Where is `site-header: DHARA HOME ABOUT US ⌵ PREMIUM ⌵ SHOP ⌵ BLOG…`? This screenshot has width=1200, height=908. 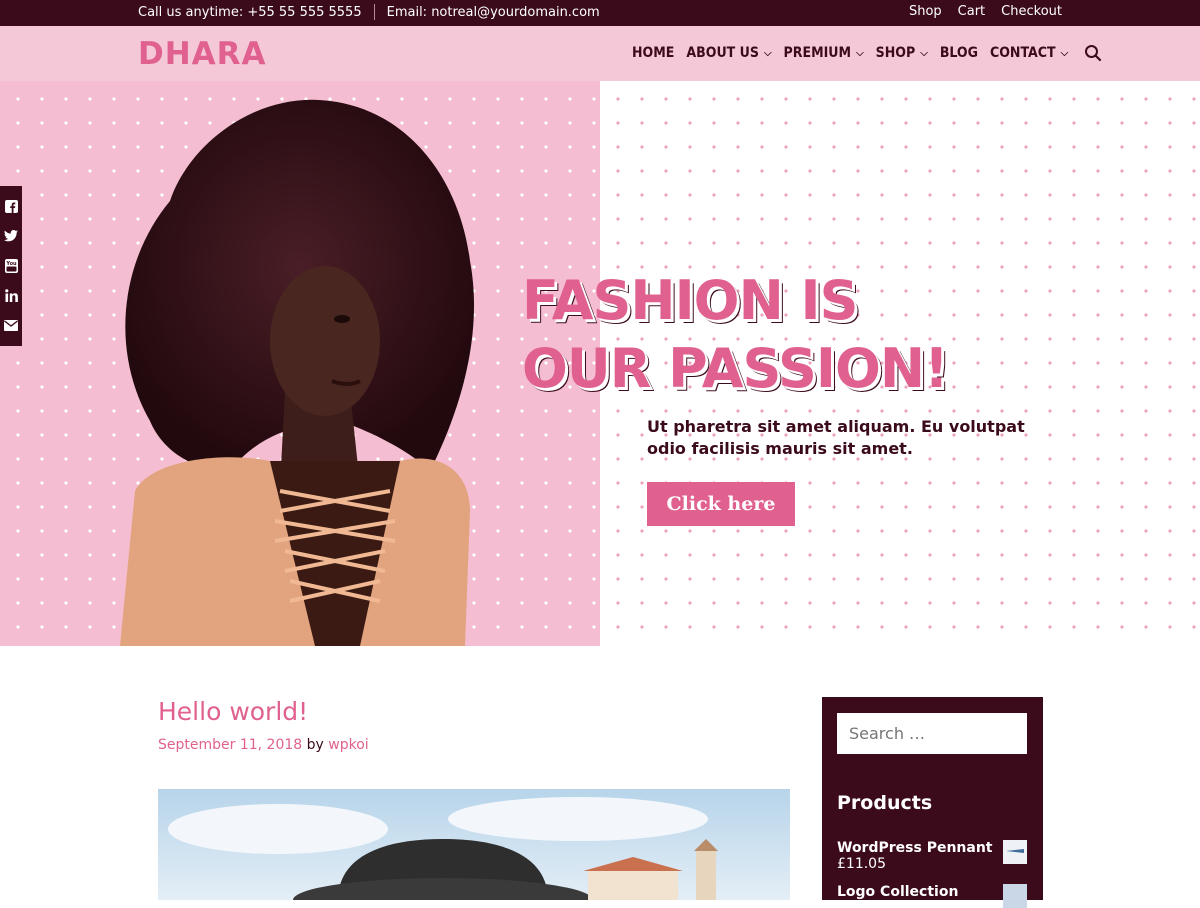 site-header: DHARA HOME ABOUT US ⌵ PREMIUM ⌵ SHOP ⌵ BLOG… is located at coordinates (600, 53).